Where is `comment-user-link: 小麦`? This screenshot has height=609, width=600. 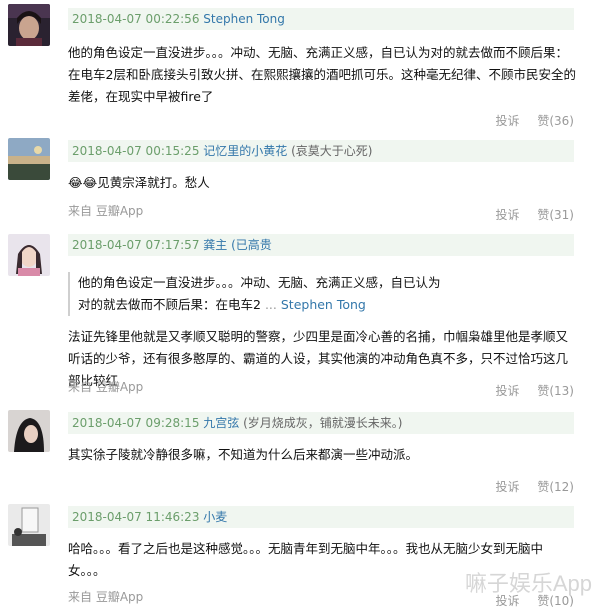
comment-user-link: 小麦 is located at coordinates (215, 517).